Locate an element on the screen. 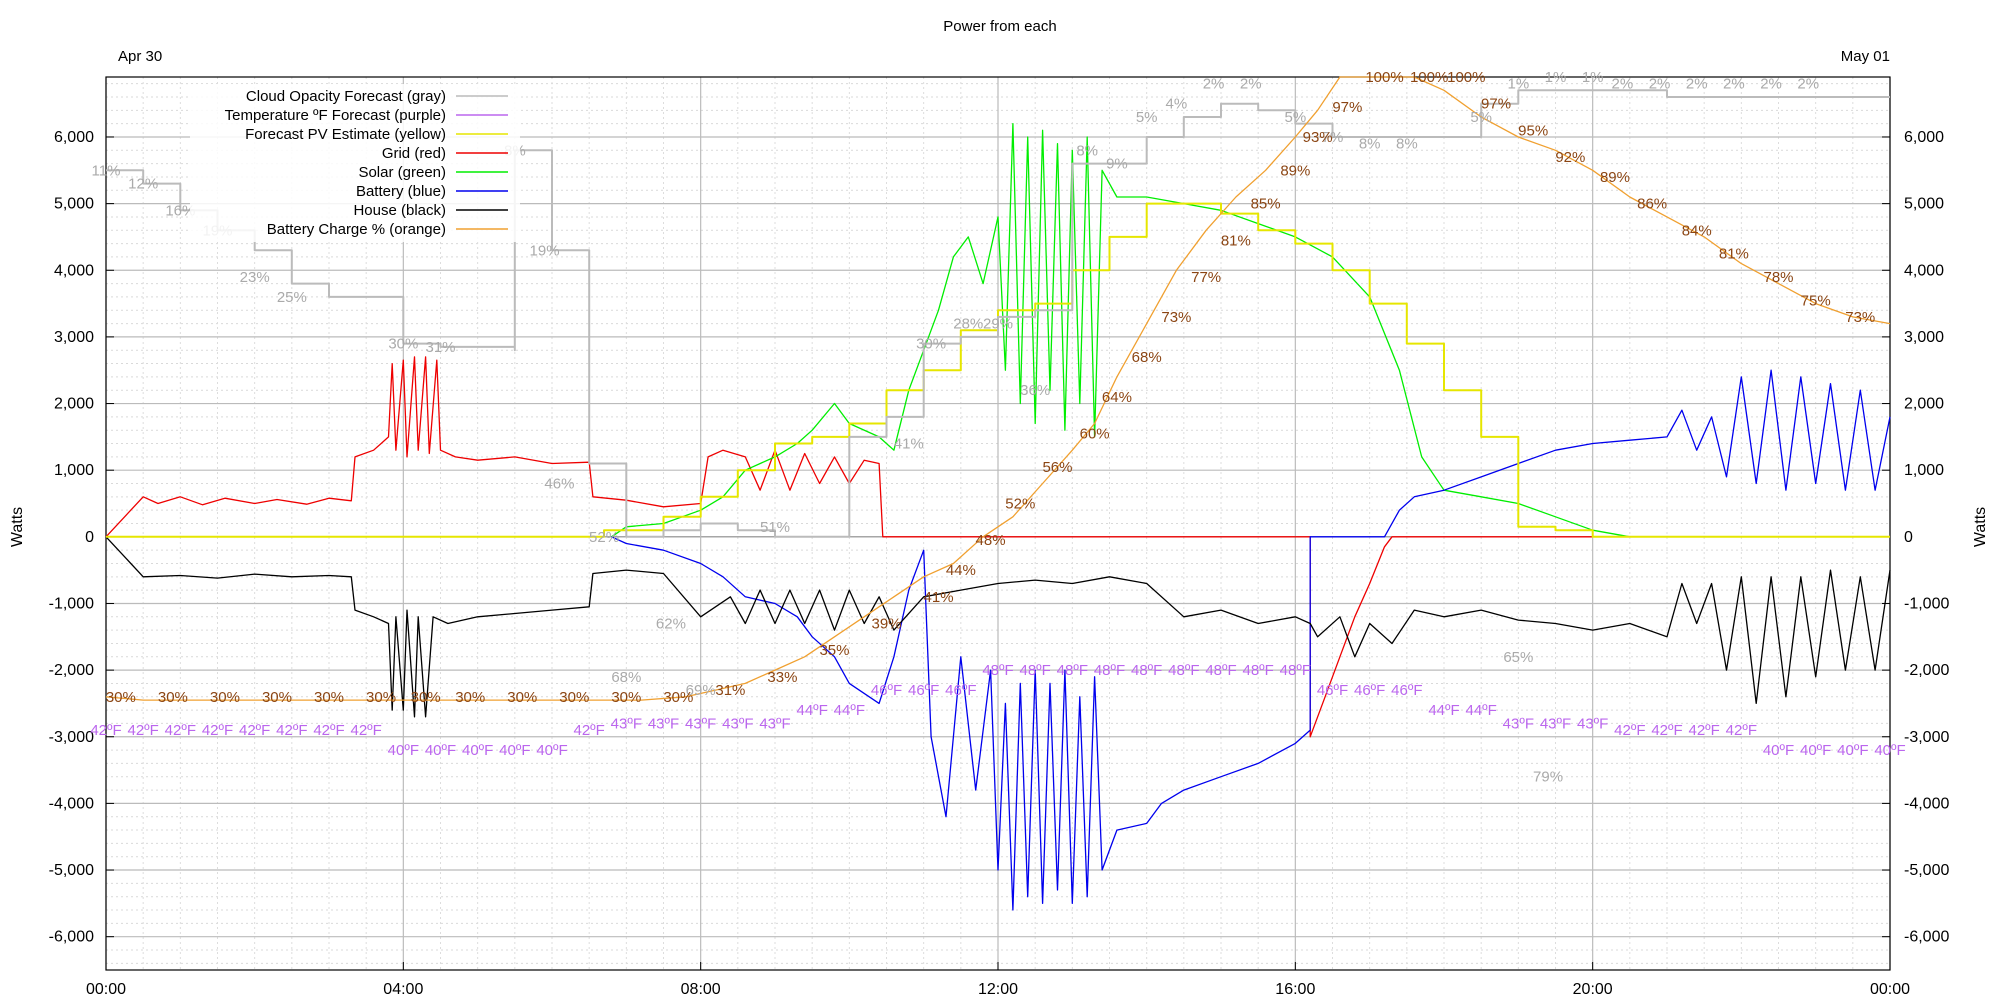 The height and width of the screenshot is (1000, 2000). y-tick-label-right: 3,000 is located at coordinates (1924, 337).